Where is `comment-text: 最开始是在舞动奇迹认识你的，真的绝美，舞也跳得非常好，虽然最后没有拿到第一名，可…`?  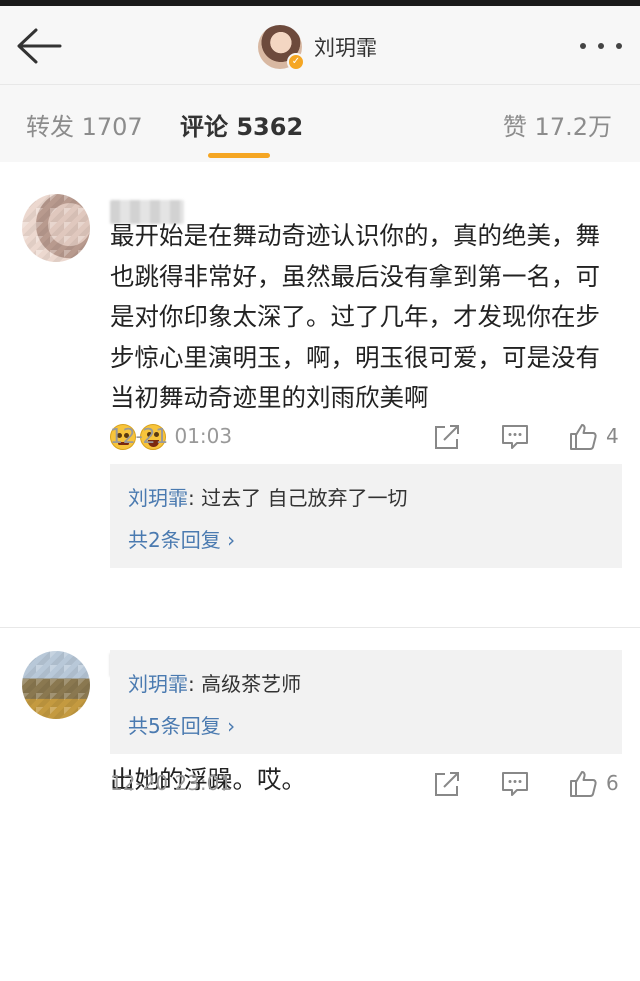
comment-text: 最开始是在舞动奇迹认识你的，真的绝美，舞也跳得非常好，虽然最后没有拿到第一名，可… is located at coordinates (355, 316).